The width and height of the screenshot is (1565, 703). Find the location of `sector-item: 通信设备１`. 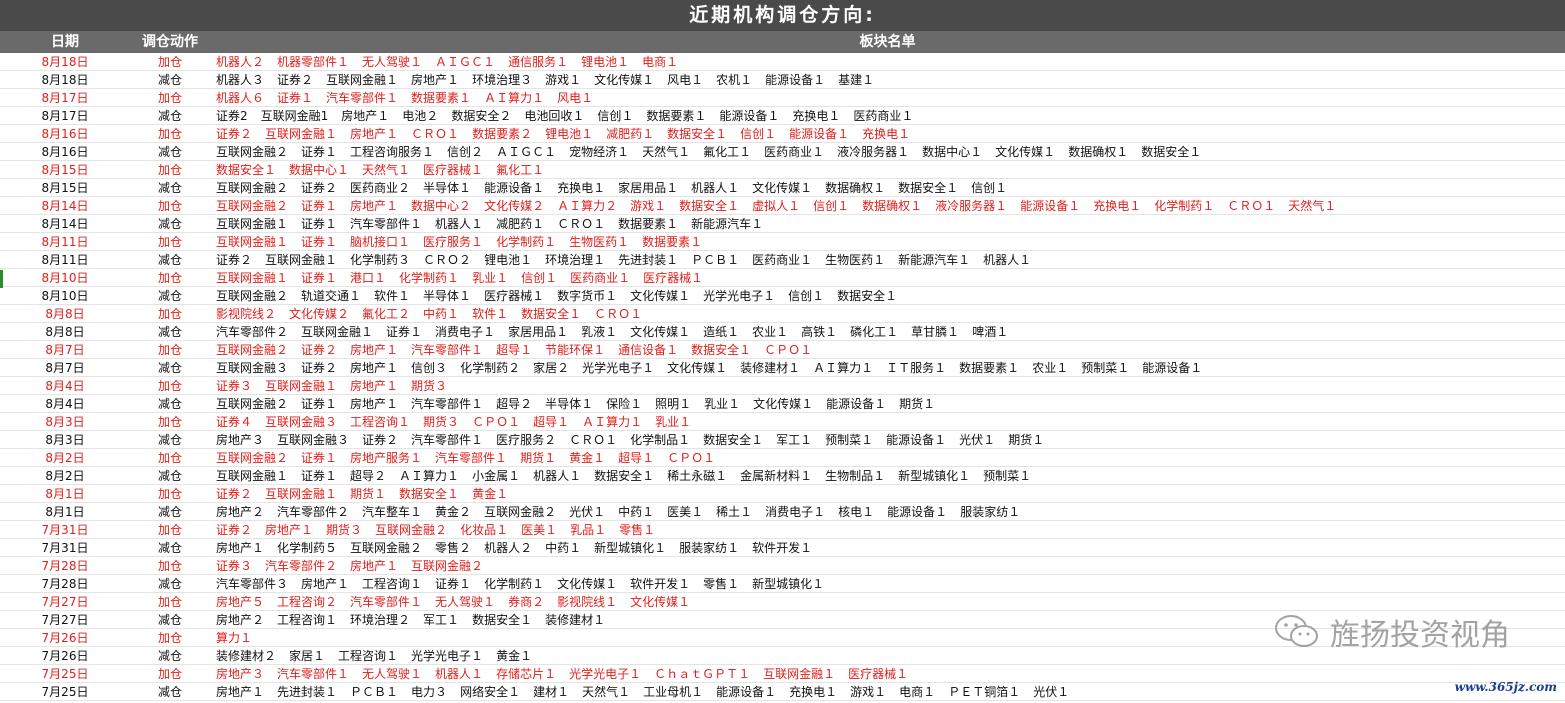

sector-item: 通信设备１ is located at coordinates (648, 350).